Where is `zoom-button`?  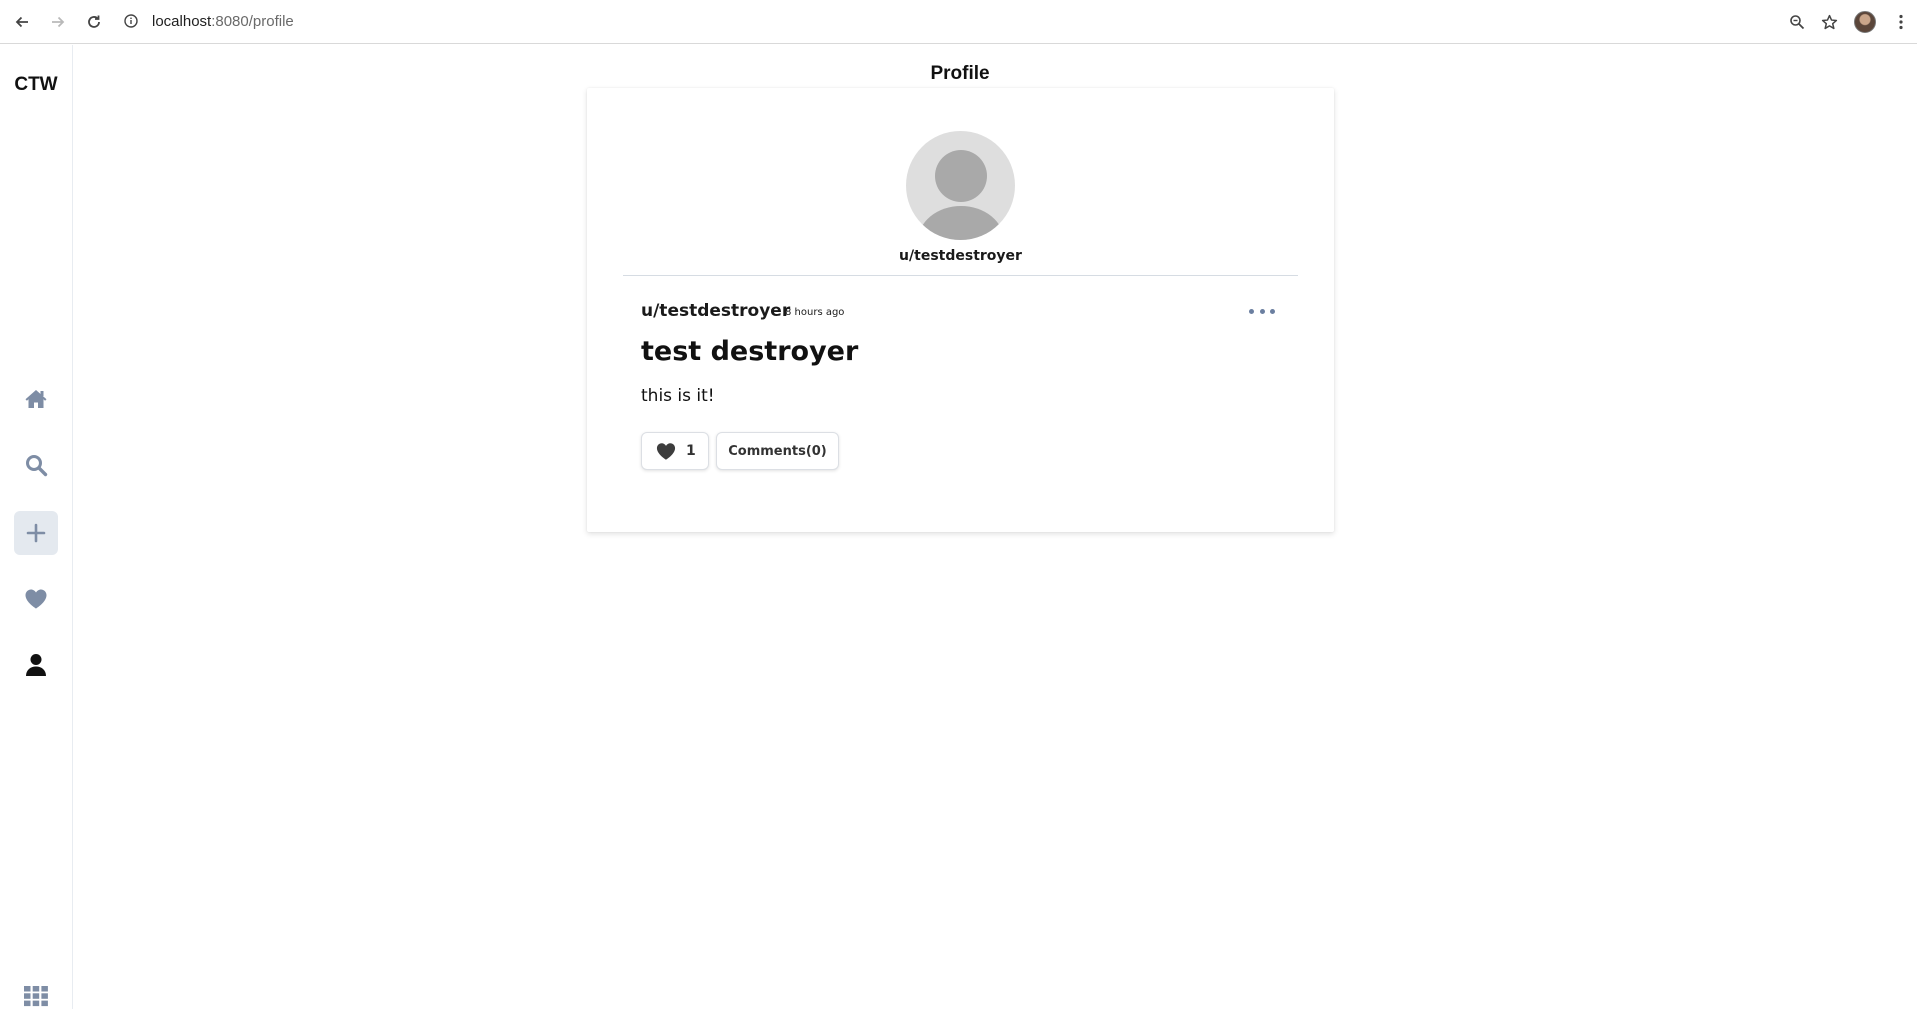 zoom-button is located at coordinates (1796, 22).